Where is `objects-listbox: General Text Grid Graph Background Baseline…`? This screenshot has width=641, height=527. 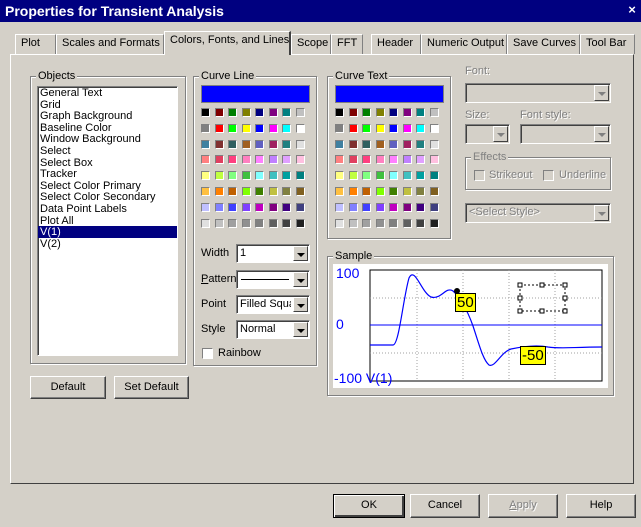
objects-listbox: General Text Grid Graph Background Baseline… is located at coordinates (107, 221).